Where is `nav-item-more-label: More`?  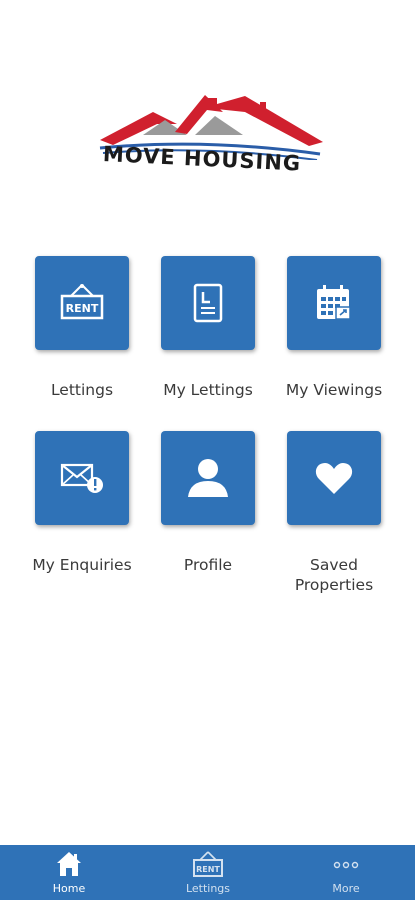 nav-item-more-label: More is located at coordinates (346, 888).